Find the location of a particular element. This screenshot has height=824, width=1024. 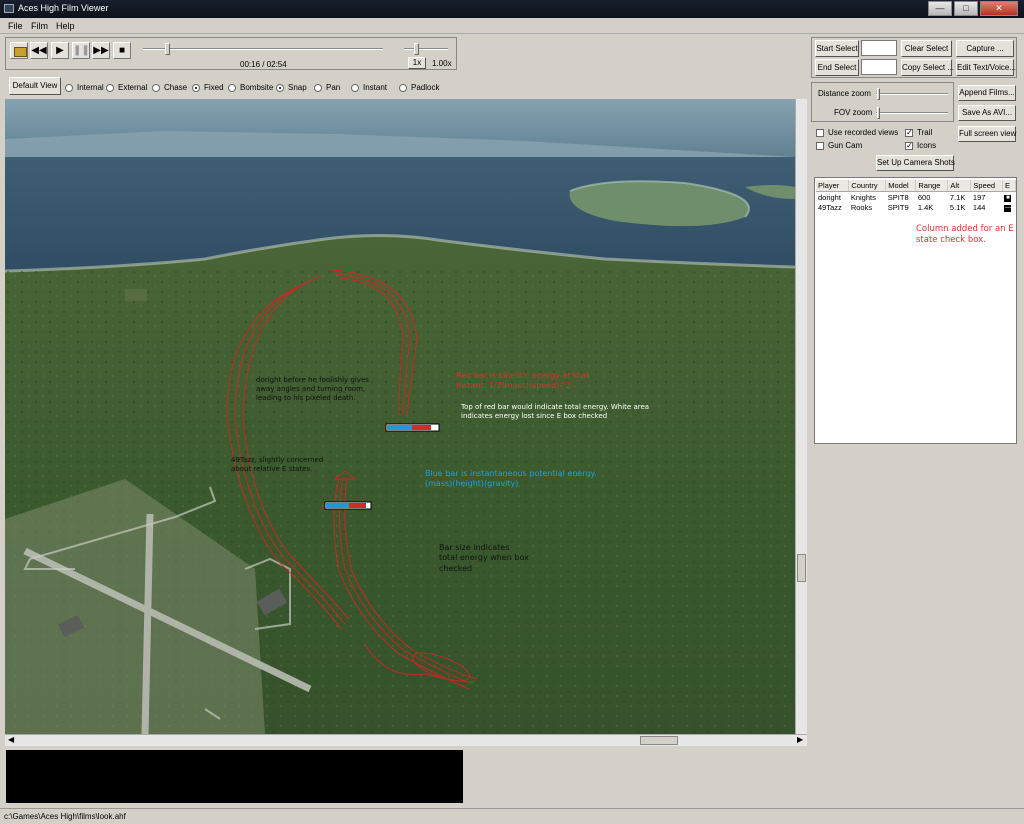

distance-zoom-thumb is located at coordinates (878, 94).